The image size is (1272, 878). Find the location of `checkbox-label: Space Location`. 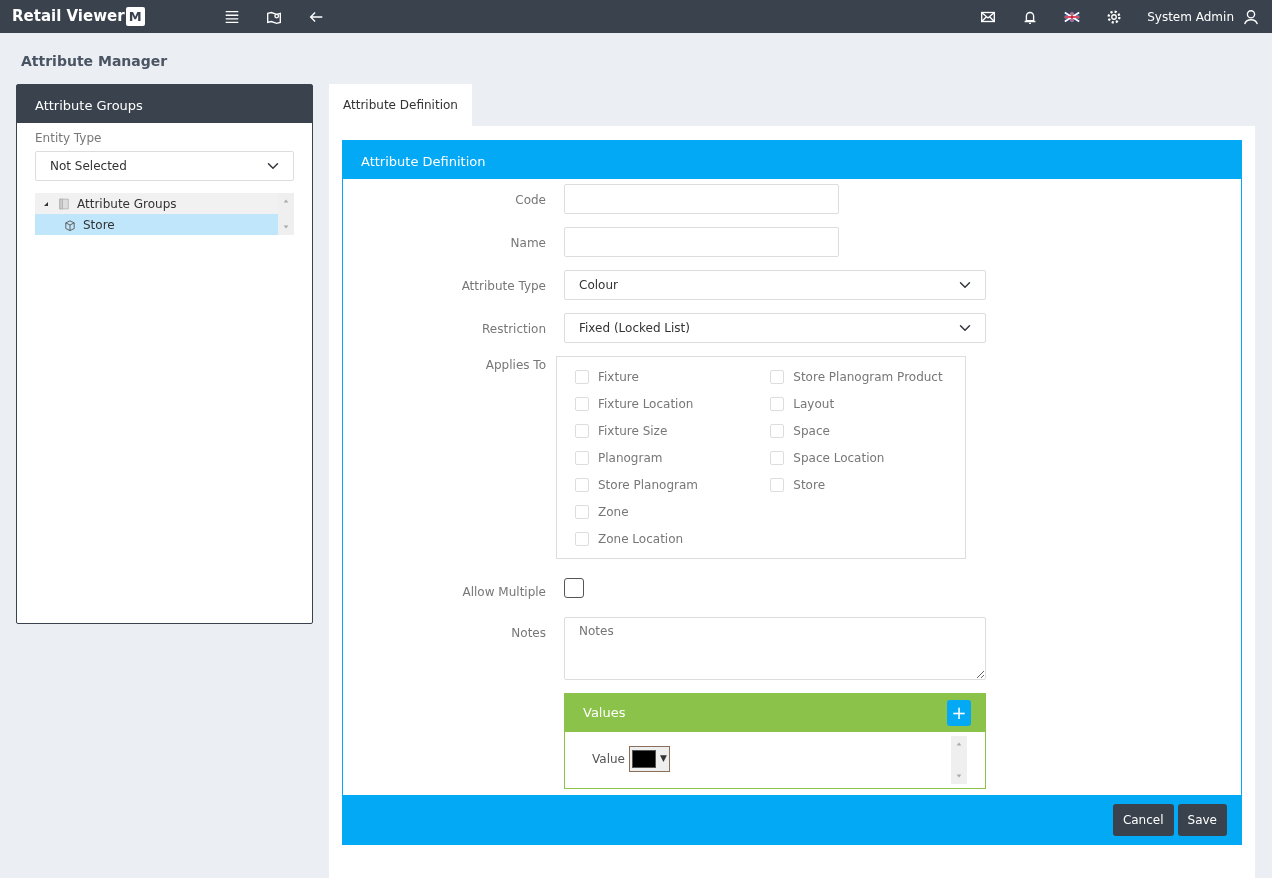

checkbox-label: Space Location is located at coordinates (839, 458).